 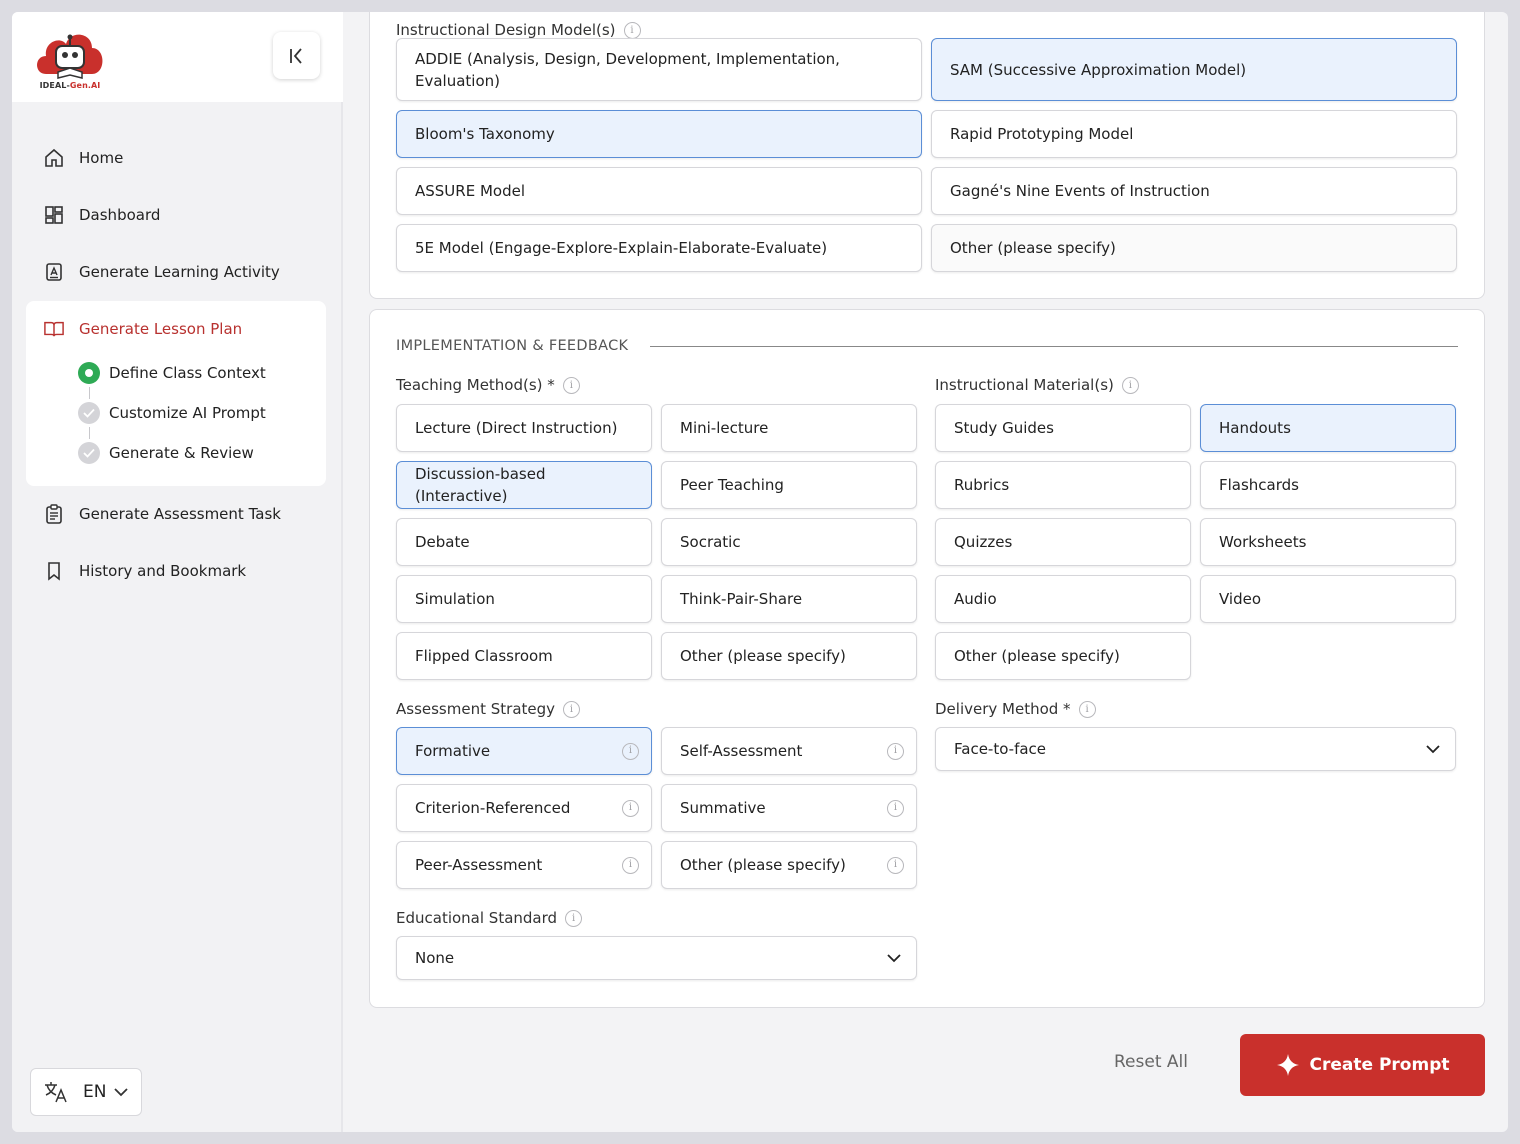 What do you see at coordinates (489, 918) in the screenshot?
I see `educational-standard-label: Educational Standard i` at bounding box center [489, 918].